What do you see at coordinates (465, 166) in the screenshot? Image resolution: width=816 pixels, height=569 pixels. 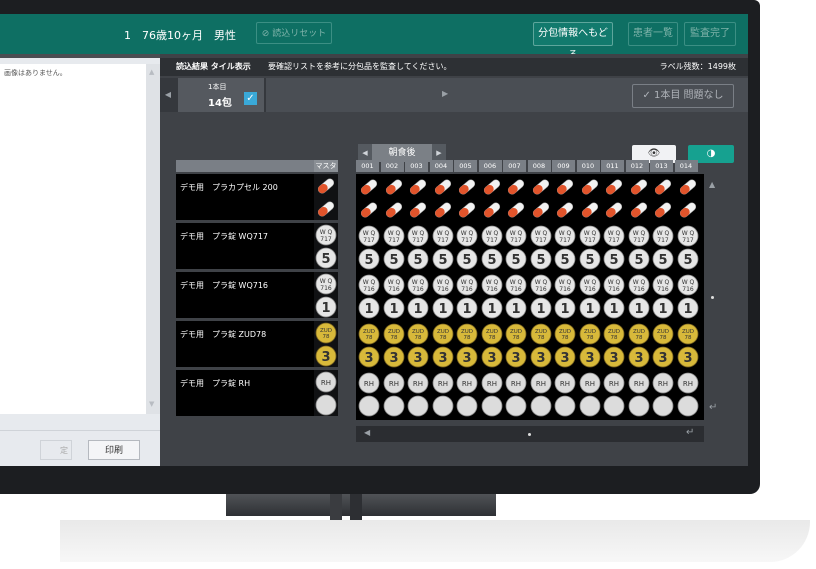 I see `pack-column-header: 005` at bounding box center [465, 166].